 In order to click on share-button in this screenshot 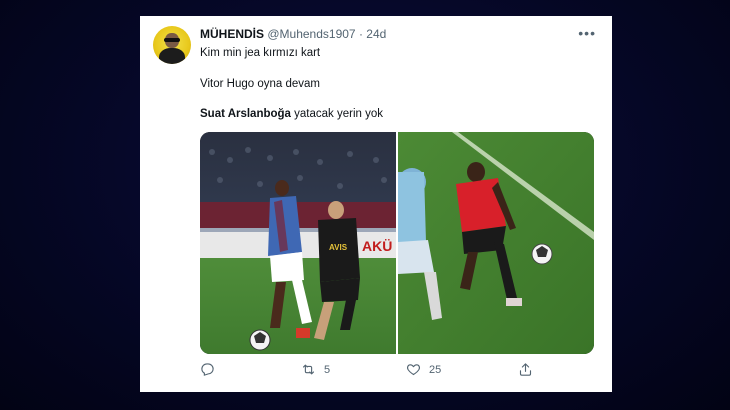, I will do `click(529, 369)`.